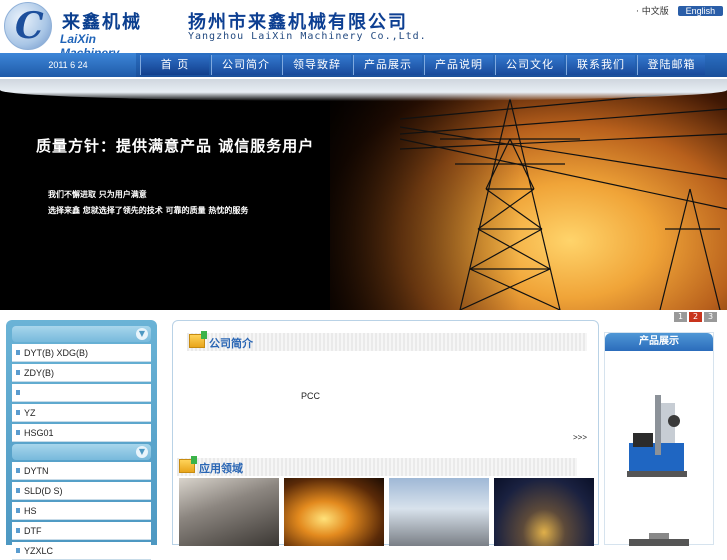 The width and height of the screenshot is (727, 560). I want to click on product-showcase: 产品展示, so click(659, 439).